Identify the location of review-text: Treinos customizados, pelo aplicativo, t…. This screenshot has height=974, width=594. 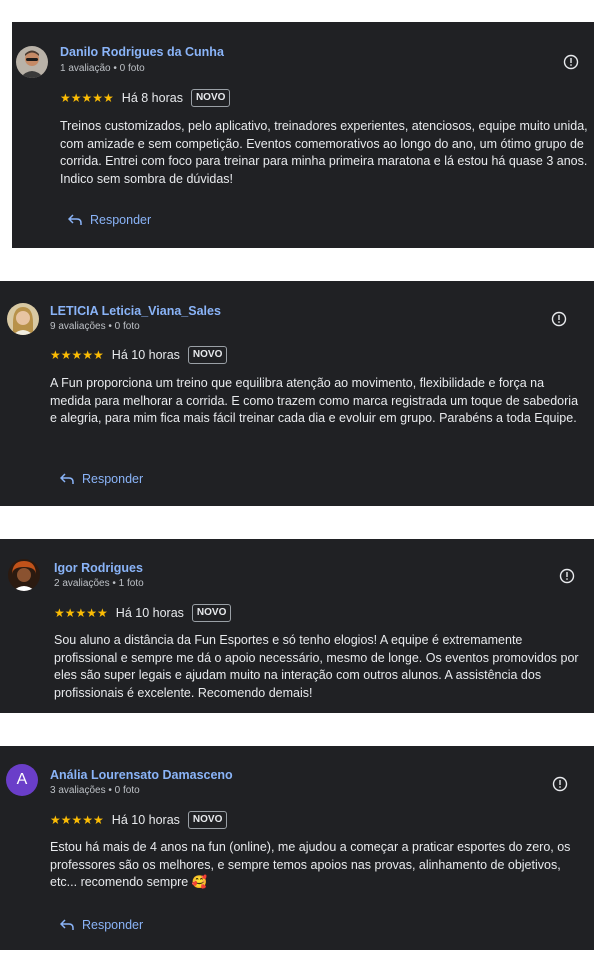
(324, 152).